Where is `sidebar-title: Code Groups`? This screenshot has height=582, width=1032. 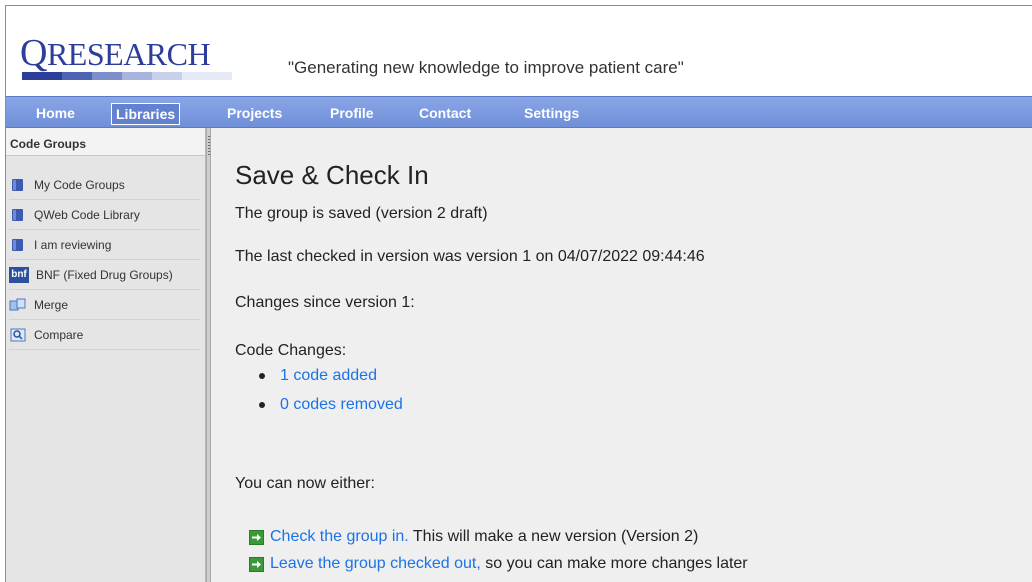
sidebar-title: Code Groups is located at coordinates (105, 142).